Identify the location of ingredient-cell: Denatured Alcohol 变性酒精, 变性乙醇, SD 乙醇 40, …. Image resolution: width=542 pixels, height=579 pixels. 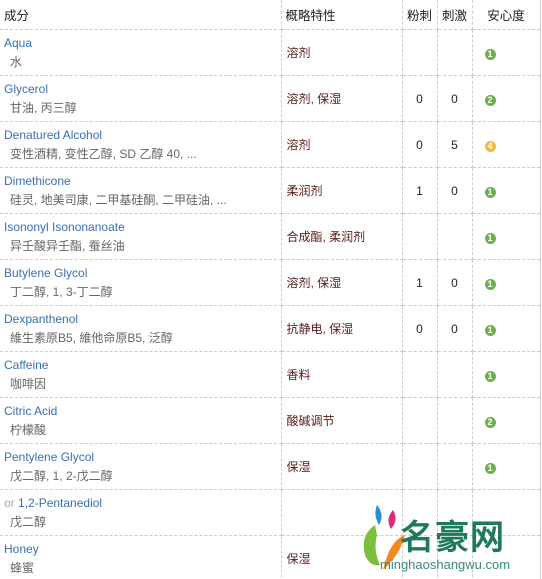
(141, 144).